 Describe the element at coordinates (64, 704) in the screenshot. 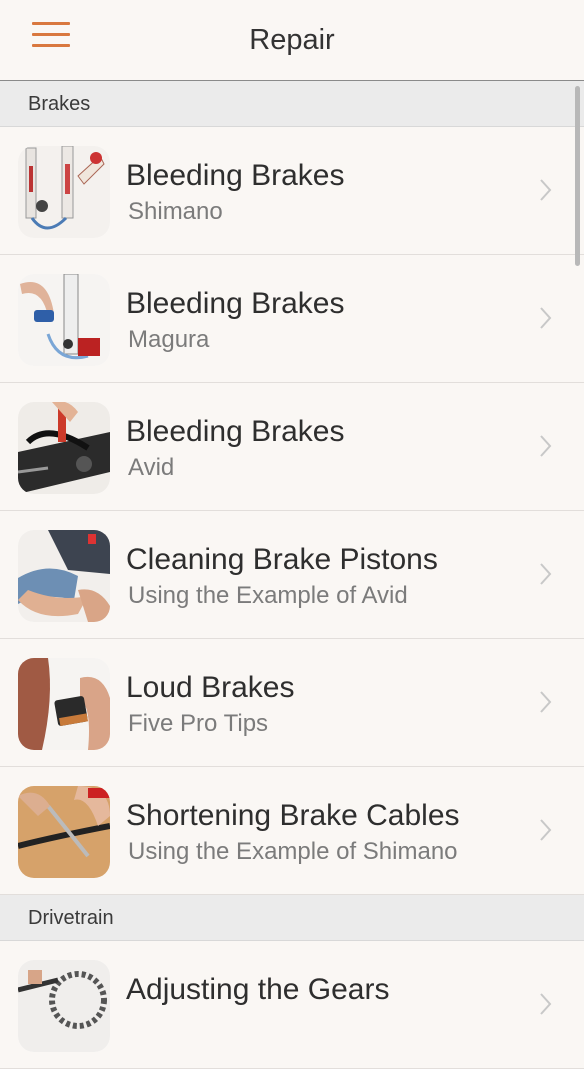

I see `loud-brakes-thumbnail` at that location.